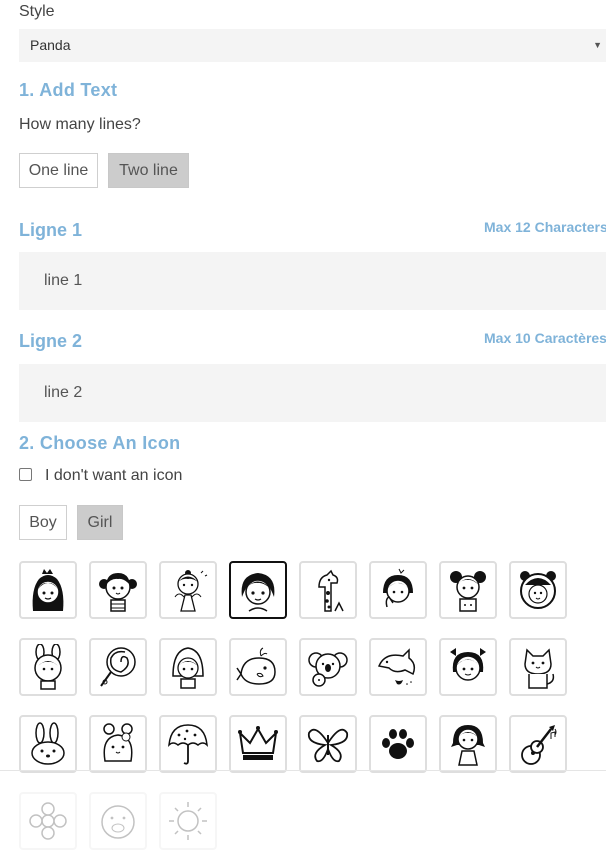  What do you see at coordinates (25, 474) in the screenshot?
I see `no-icon-checkbox` at bounding box center [25, 474].